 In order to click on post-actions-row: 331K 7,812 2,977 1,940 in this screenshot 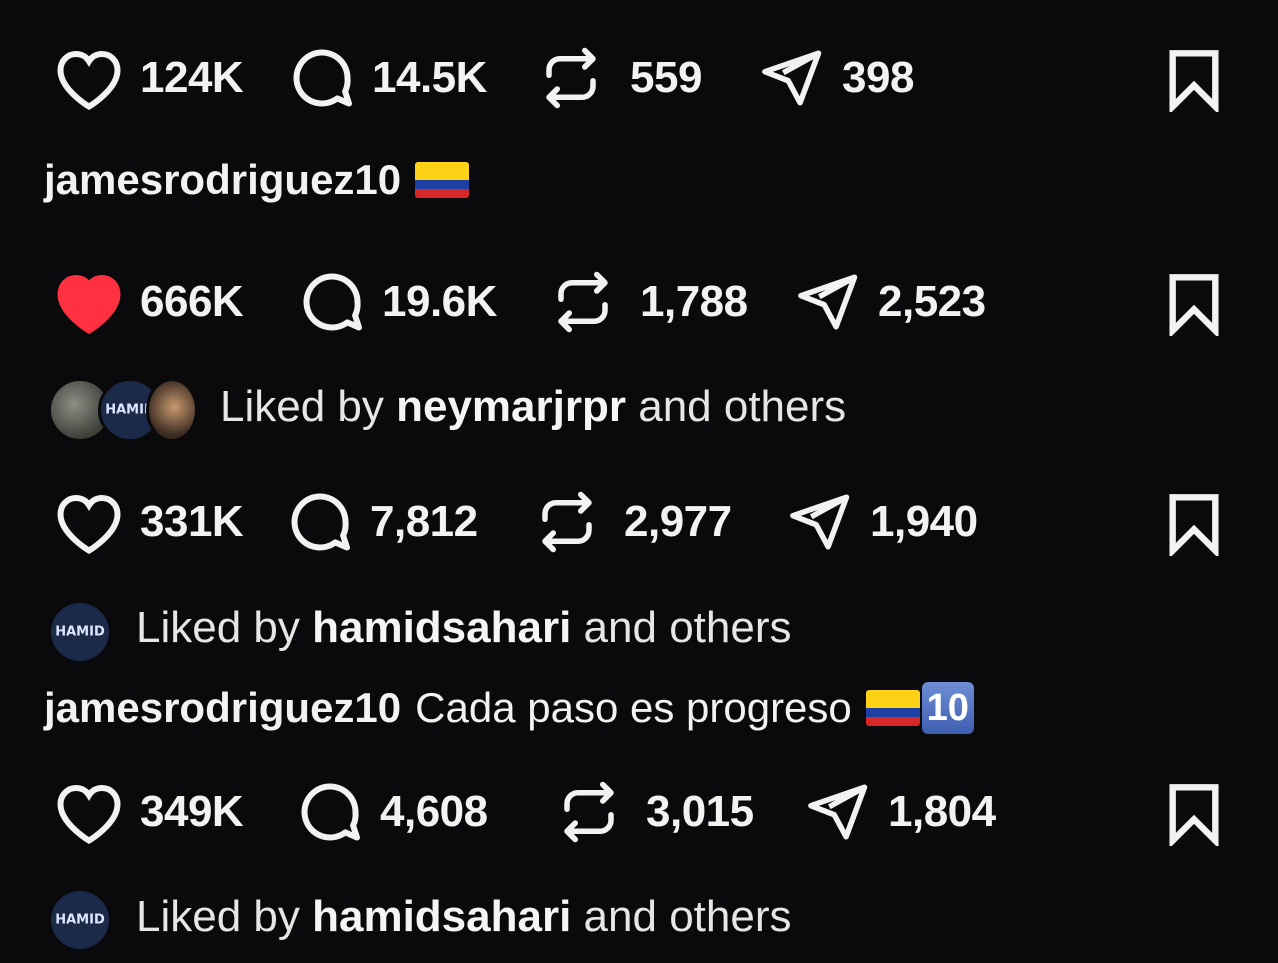, I will do `click(639, 522)`.